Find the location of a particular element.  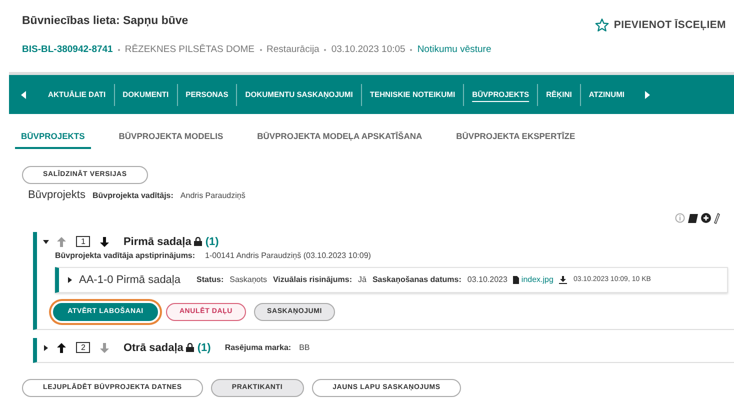

case-title: Būvniecības lieta: Sapņu būve is located at coordinates (105, 21).